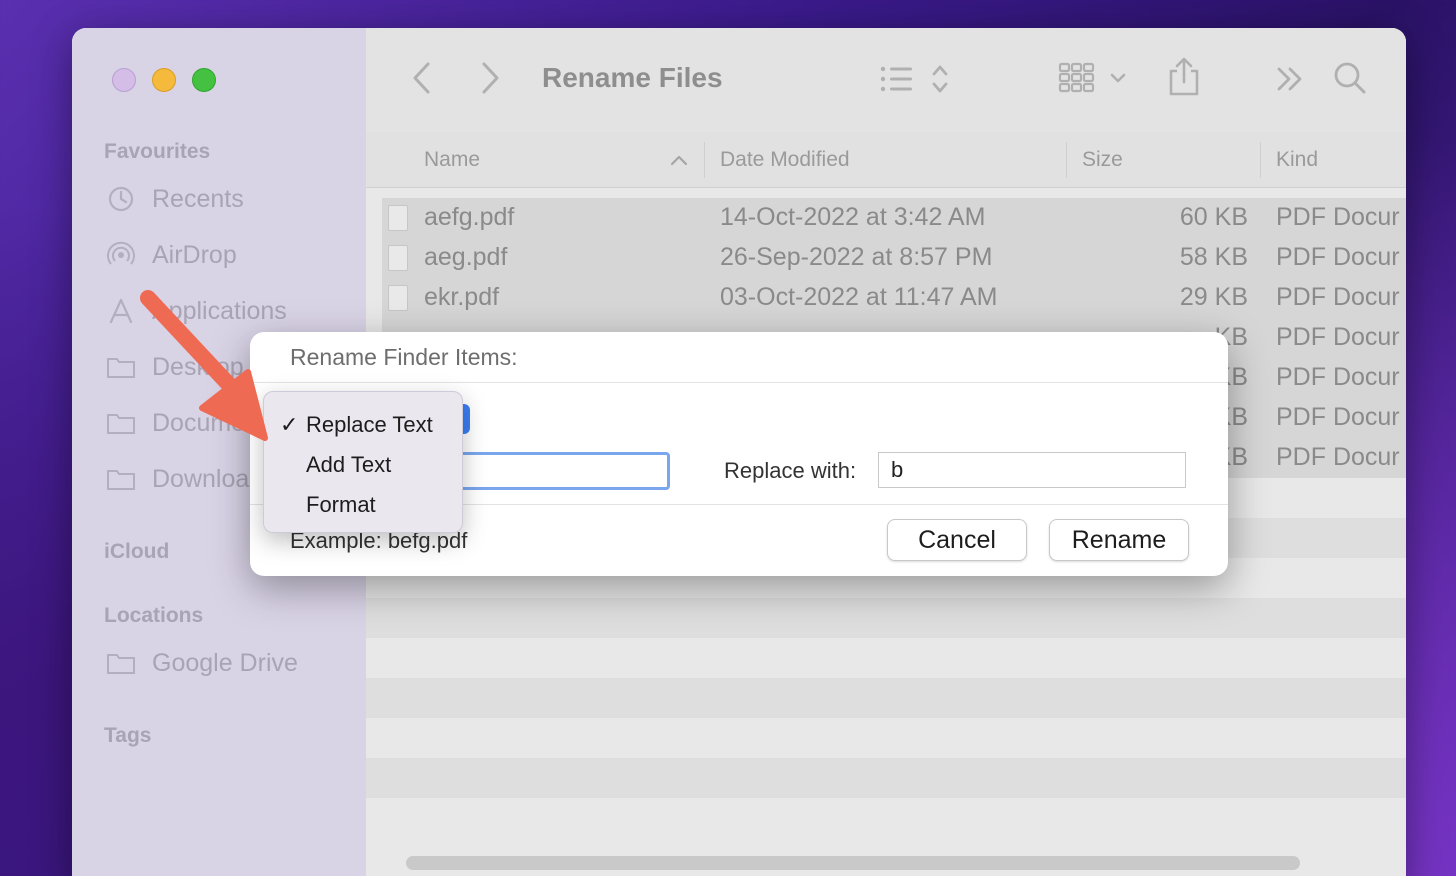 Image resolution: width=1456 pixels, height=876 pixels. What do you see at coordinates (204, 80) in the screenshot?
I see `maximize-window-button` at bounding box center [204, 80].